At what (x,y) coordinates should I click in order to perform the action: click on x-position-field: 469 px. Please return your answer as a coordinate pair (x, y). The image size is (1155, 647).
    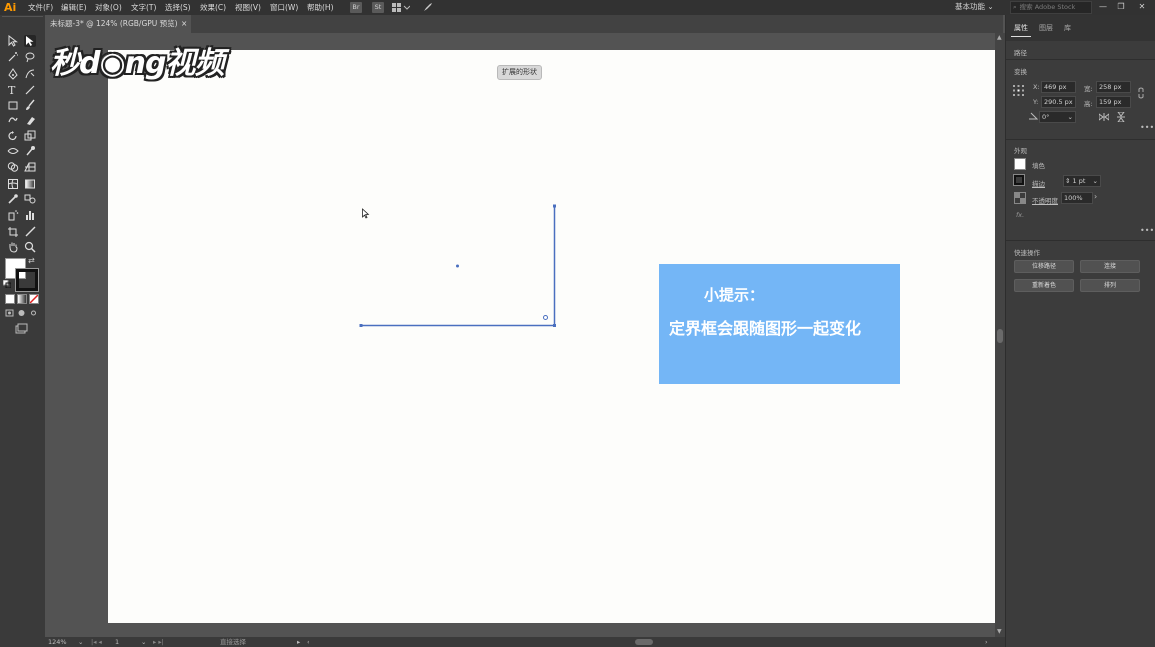
    Looking at the image, I should click on (1058, 87).